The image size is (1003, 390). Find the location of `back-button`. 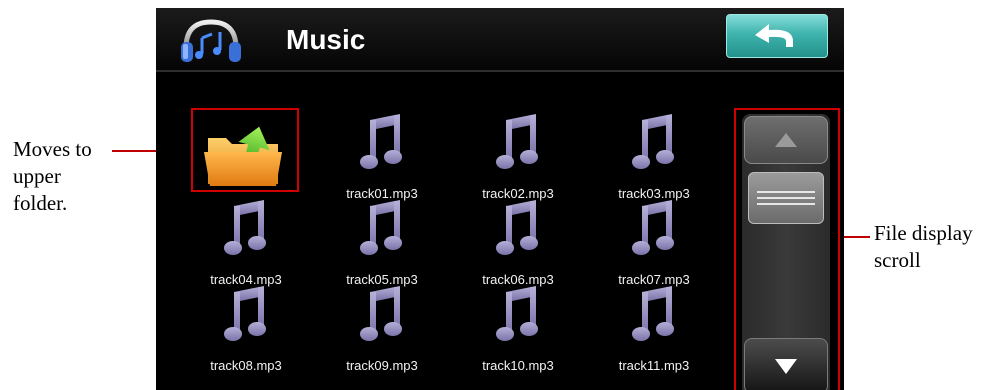

back-button is located at coordinates (777, 36).